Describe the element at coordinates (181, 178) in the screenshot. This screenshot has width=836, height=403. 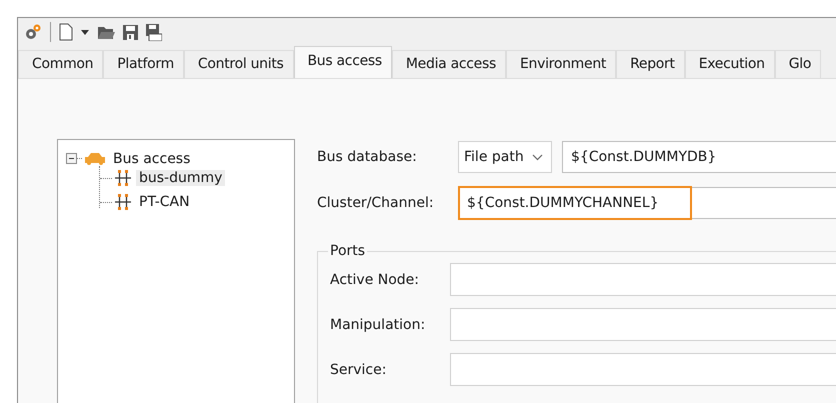
I see `tree-item: bus-dummy` at that location.